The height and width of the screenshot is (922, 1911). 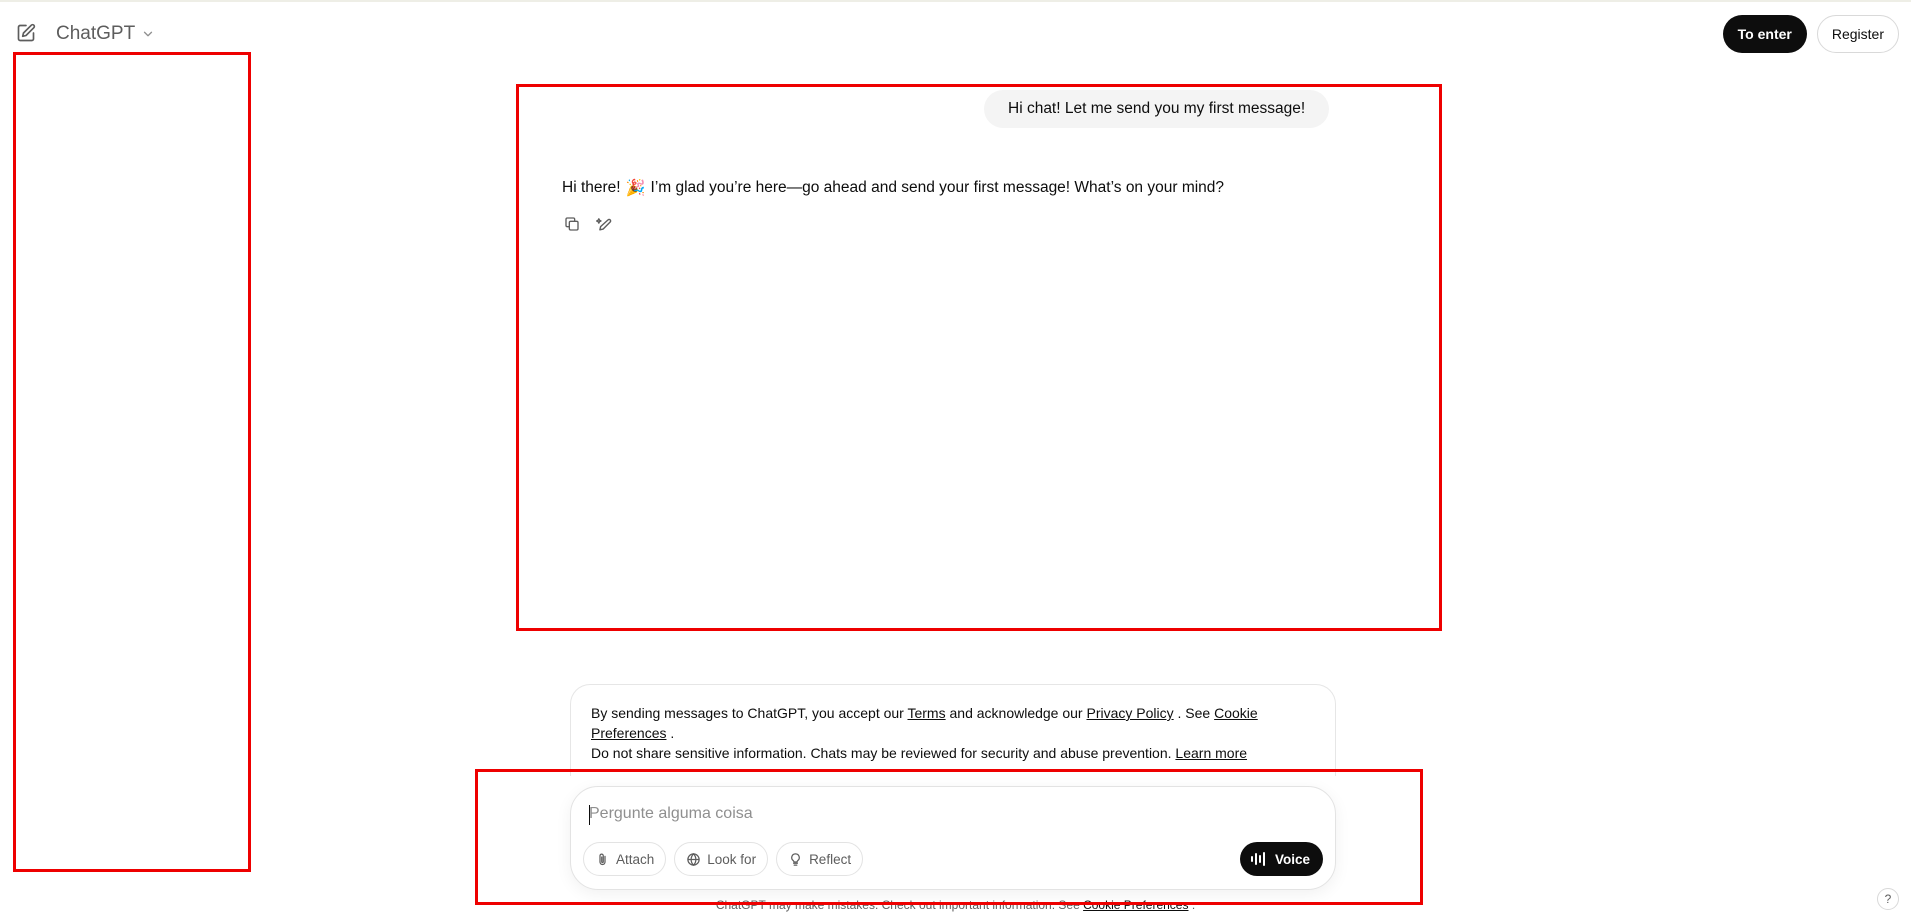 What do you see at coordinates (732, 859) in the screenshot?
I see `search-label: Look for` at bounding box center [732, 859].